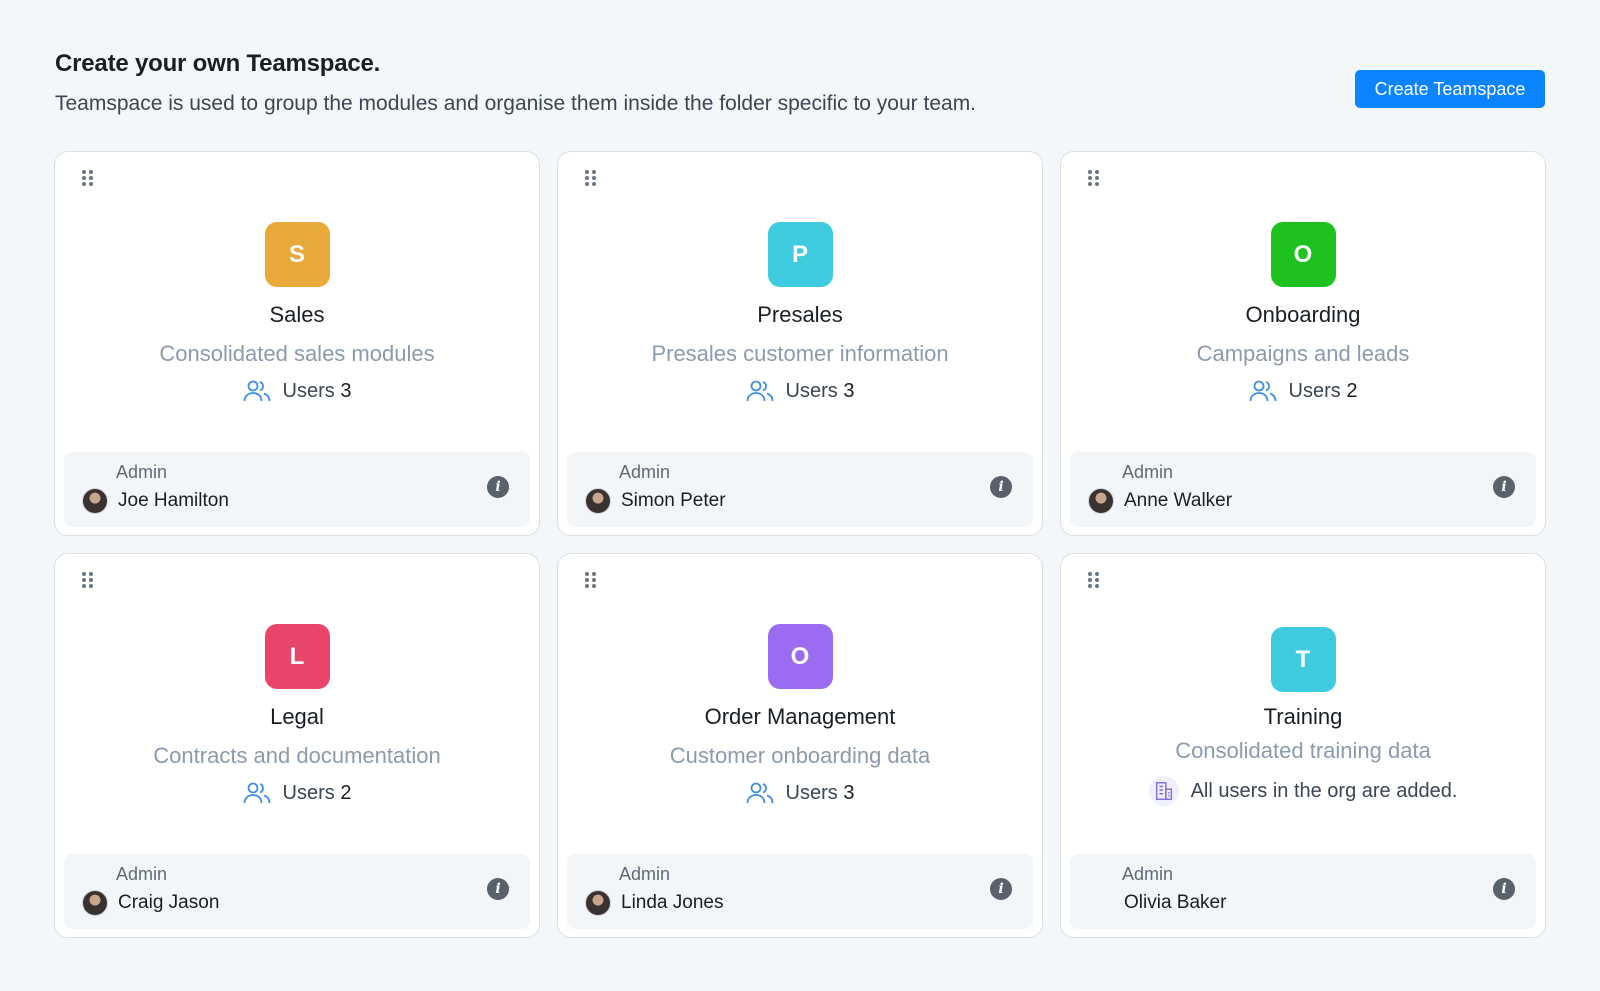  What do you see at coordinates (800, 254) in the screenshot?
I see `teamspace-letter-avatar: P` at bounding box center [800, 254].